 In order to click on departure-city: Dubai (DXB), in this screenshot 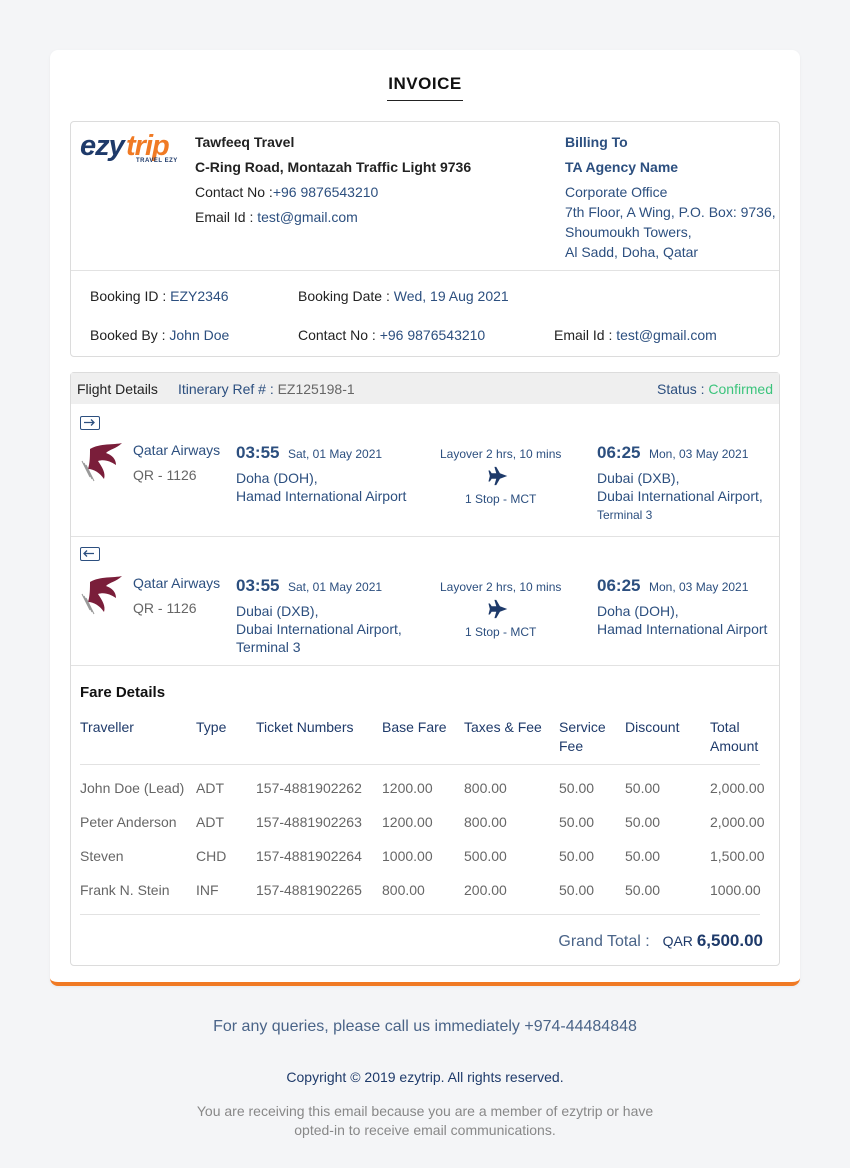, I will do `click(277, 611)`.